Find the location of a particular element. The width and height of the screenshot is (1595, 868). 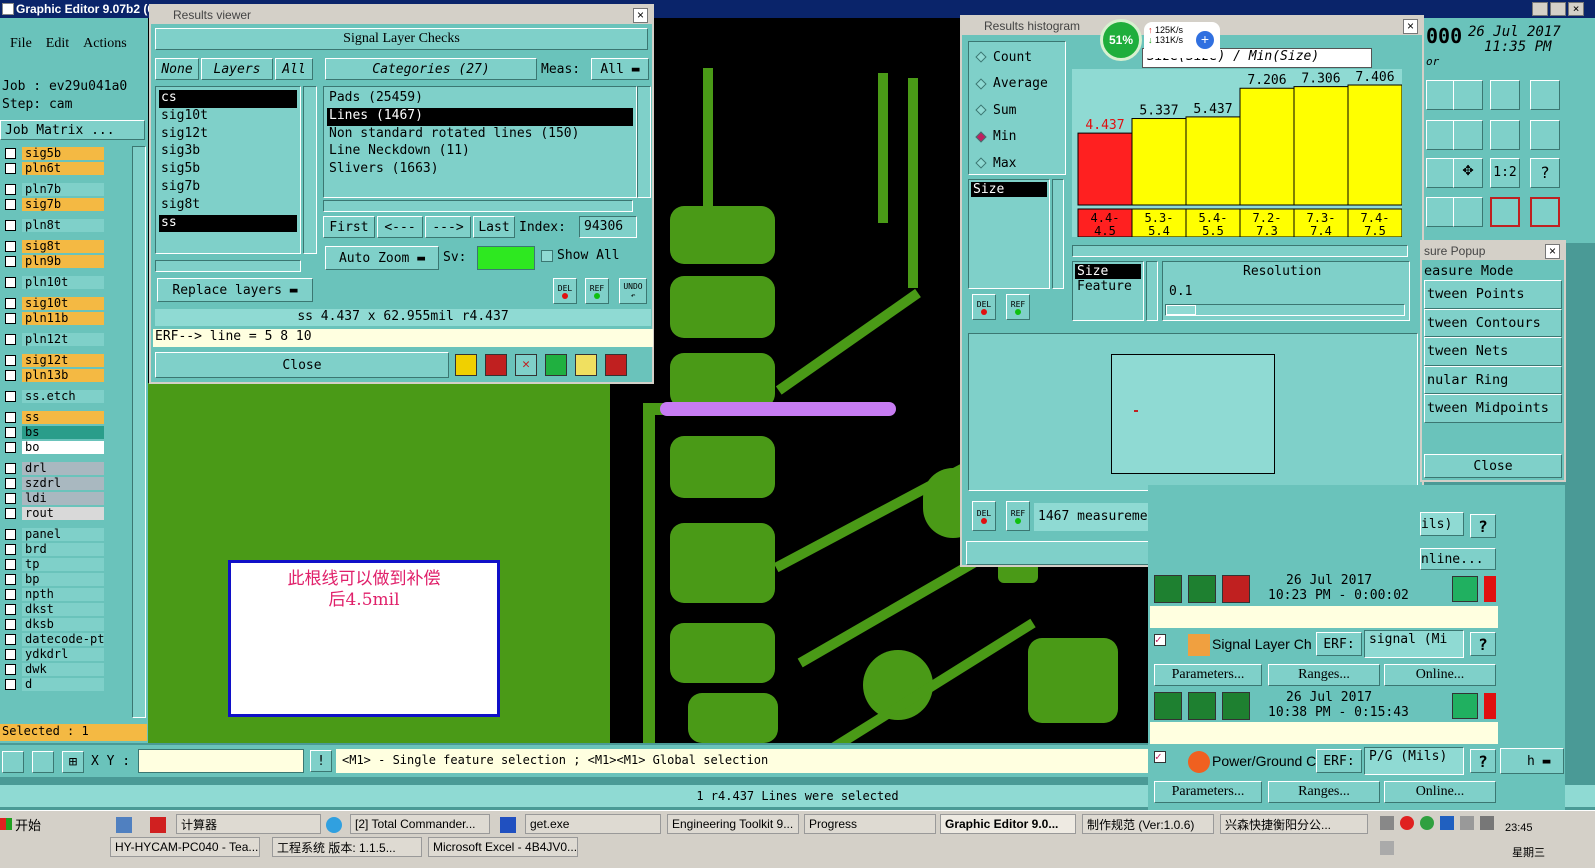

layer-row: sig10t is located at coordinates (52, 303).